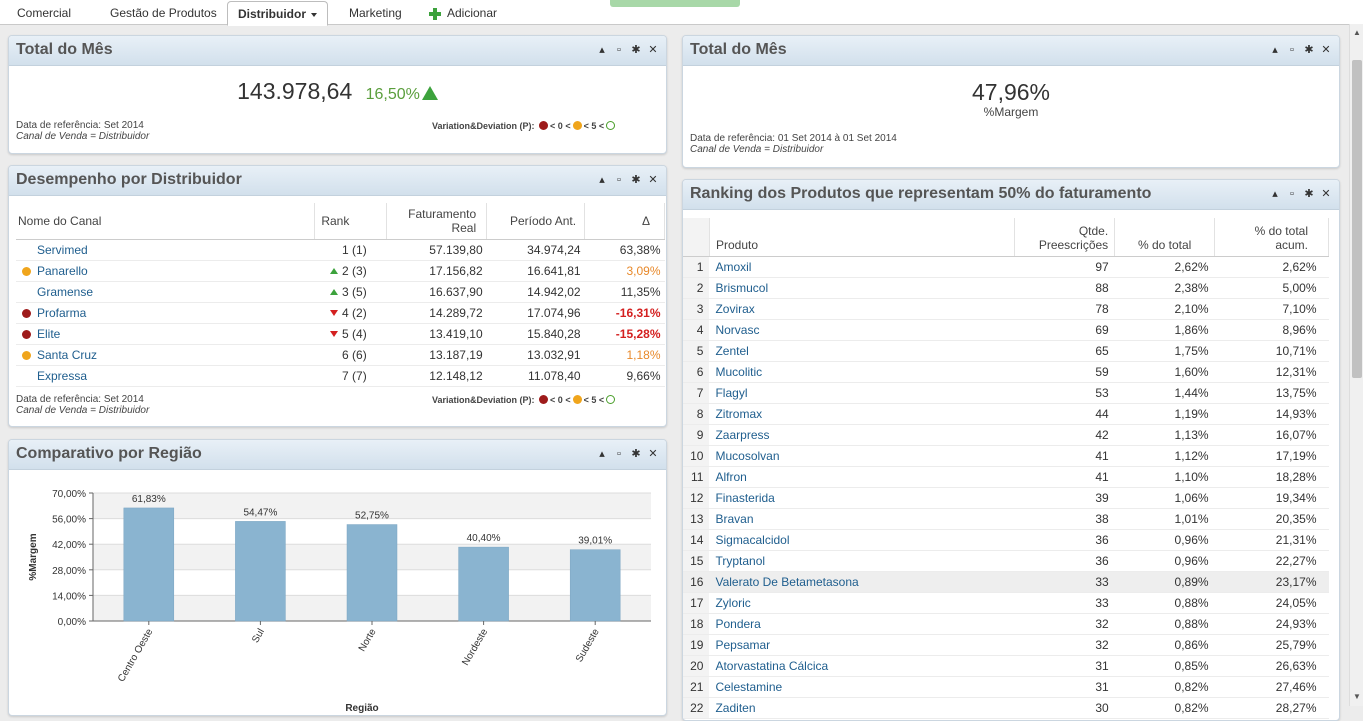 The height and width of the screenshot is (721, 1363). Describe the element at coordinates (748, 687) in the screenshot. I see `product-link: Celestamine` at that location.